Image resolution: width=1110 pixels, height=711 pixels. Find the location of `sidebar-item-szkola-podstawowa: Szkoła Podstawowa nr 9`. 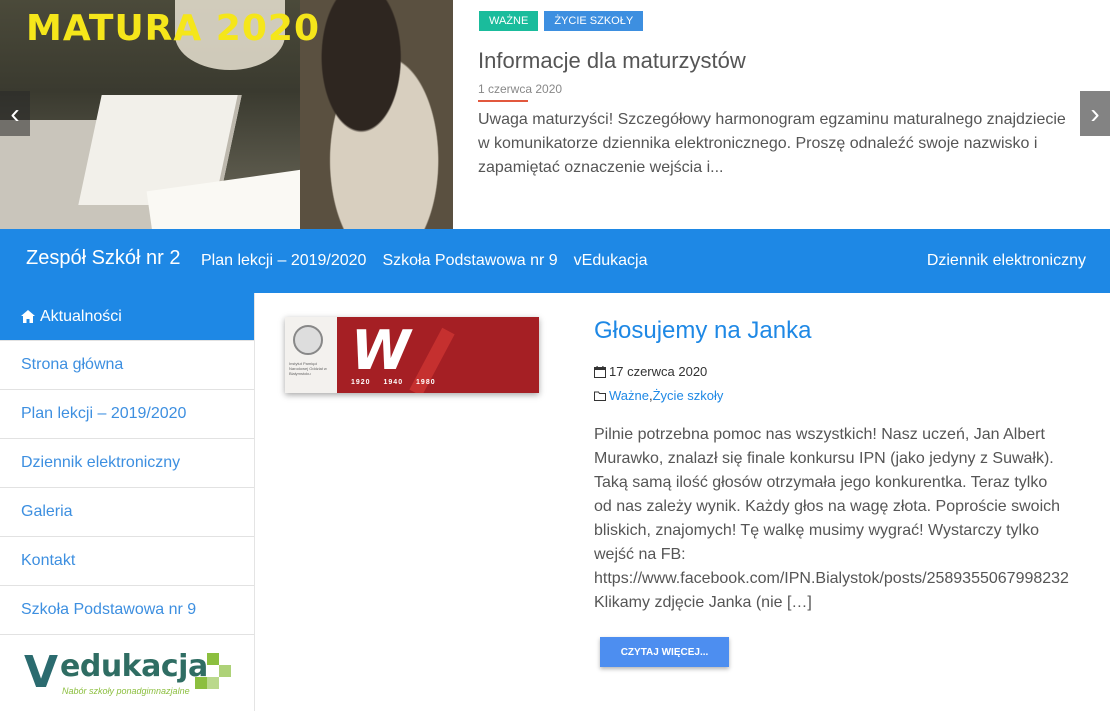

sidebar-item-szkola-podstawowa: Szkoła Podstawowa nr 9 is located at coordinates (127, 610).